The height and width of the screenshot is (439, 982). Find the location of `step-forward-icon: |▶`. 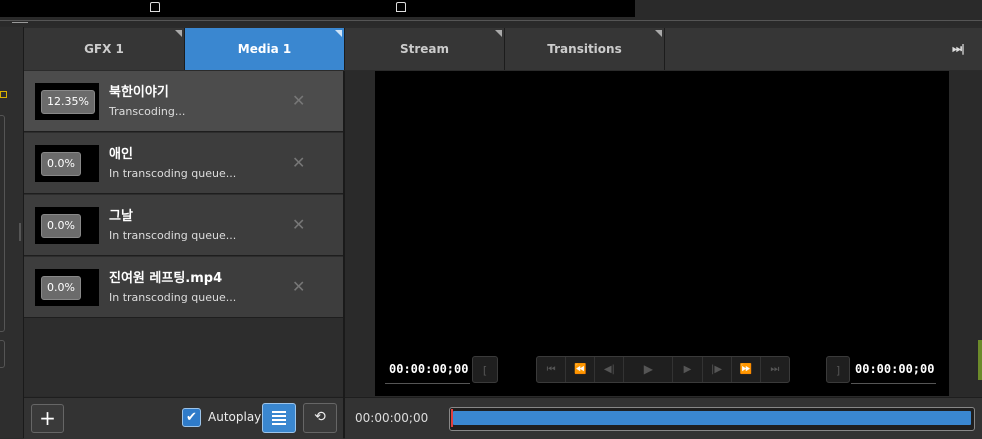

step-forward-icon: |▶ is located at coordinates (717, 369).